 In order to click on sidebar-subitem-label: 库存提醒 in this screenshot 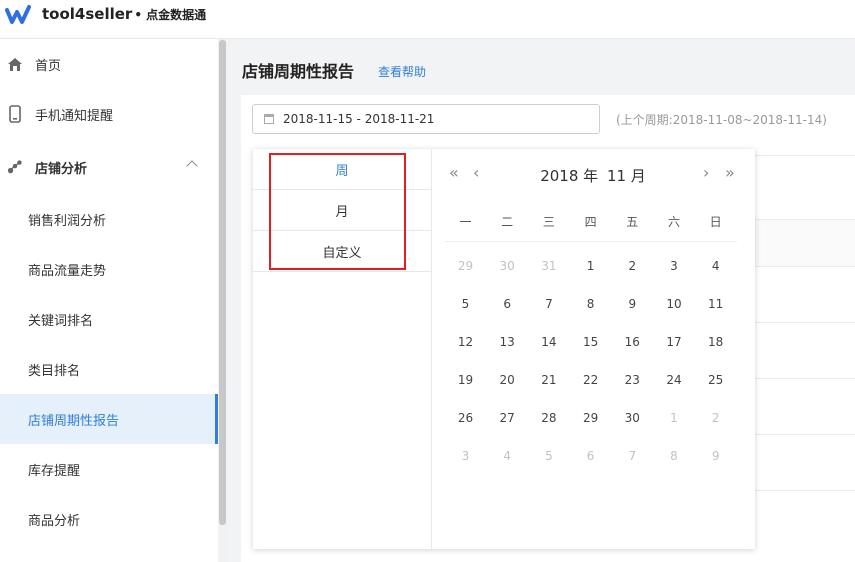, I will do `click(54, 471)`.